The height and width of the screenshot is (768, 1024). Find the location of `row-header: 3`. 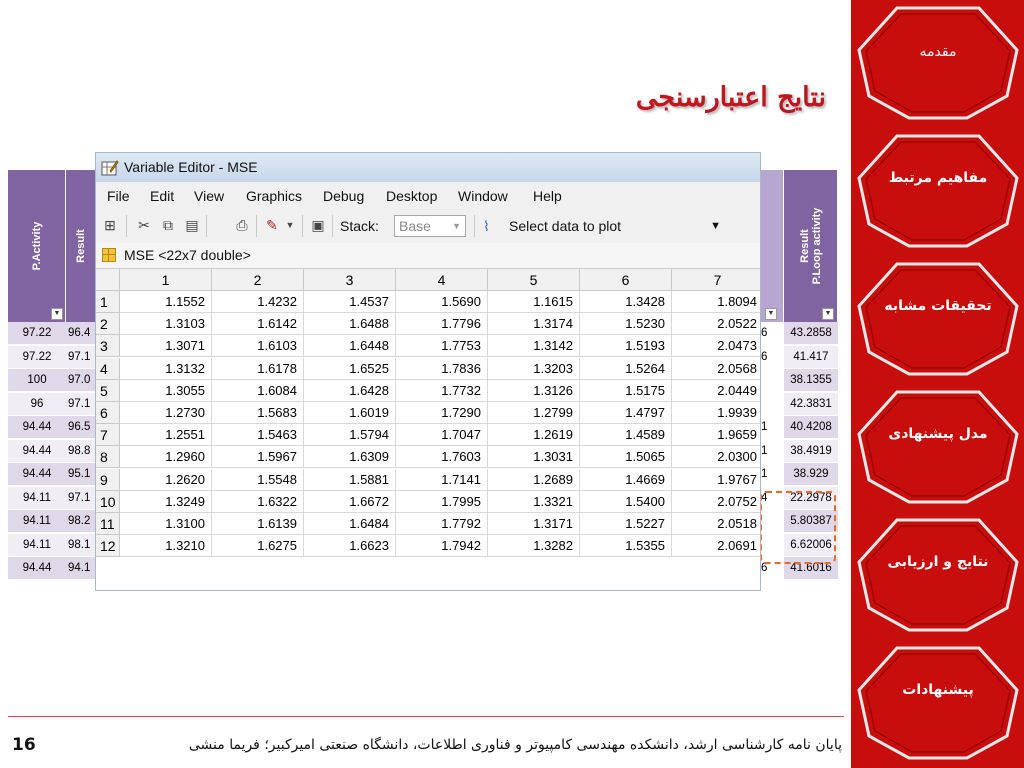

row-header: 3 is located at coordinates (108, 346).